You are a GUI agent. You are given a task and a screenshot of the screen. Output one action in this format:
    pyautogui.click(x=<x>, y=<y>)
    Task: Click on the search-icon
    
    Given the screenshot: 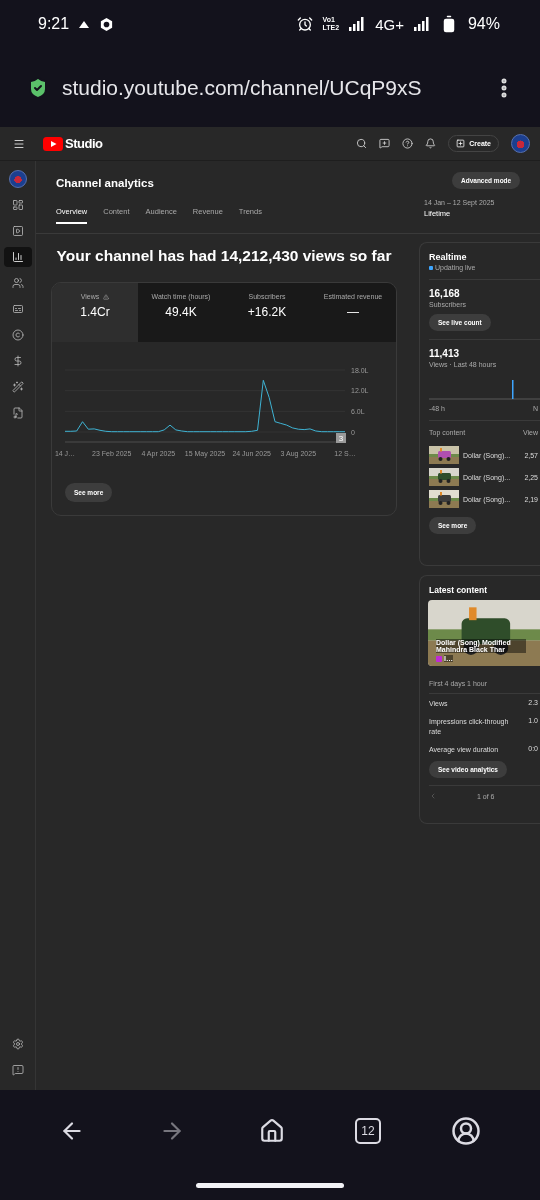 What is the action you would take?
    pyautogui.click(x=362, y=143)
    